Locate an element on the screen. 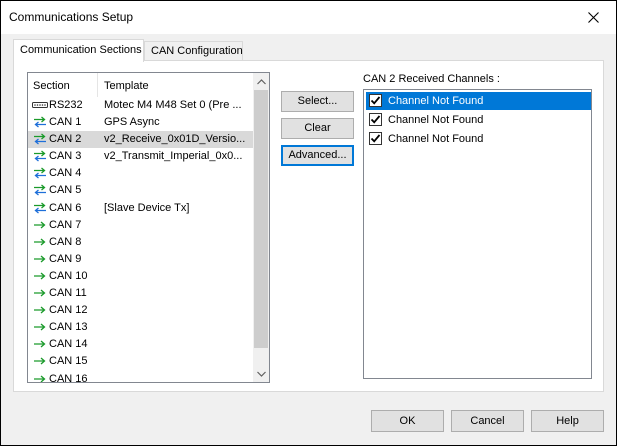 The height and width of the screenshot is (446, 617). scroll-thumb is located at coordinates (261, 219).